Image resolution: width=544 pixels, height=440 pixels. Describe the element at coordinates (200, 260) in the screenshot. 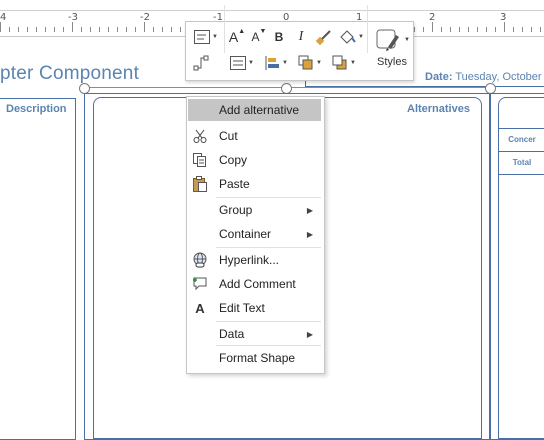

I see `hyperlink-icon` at that location.